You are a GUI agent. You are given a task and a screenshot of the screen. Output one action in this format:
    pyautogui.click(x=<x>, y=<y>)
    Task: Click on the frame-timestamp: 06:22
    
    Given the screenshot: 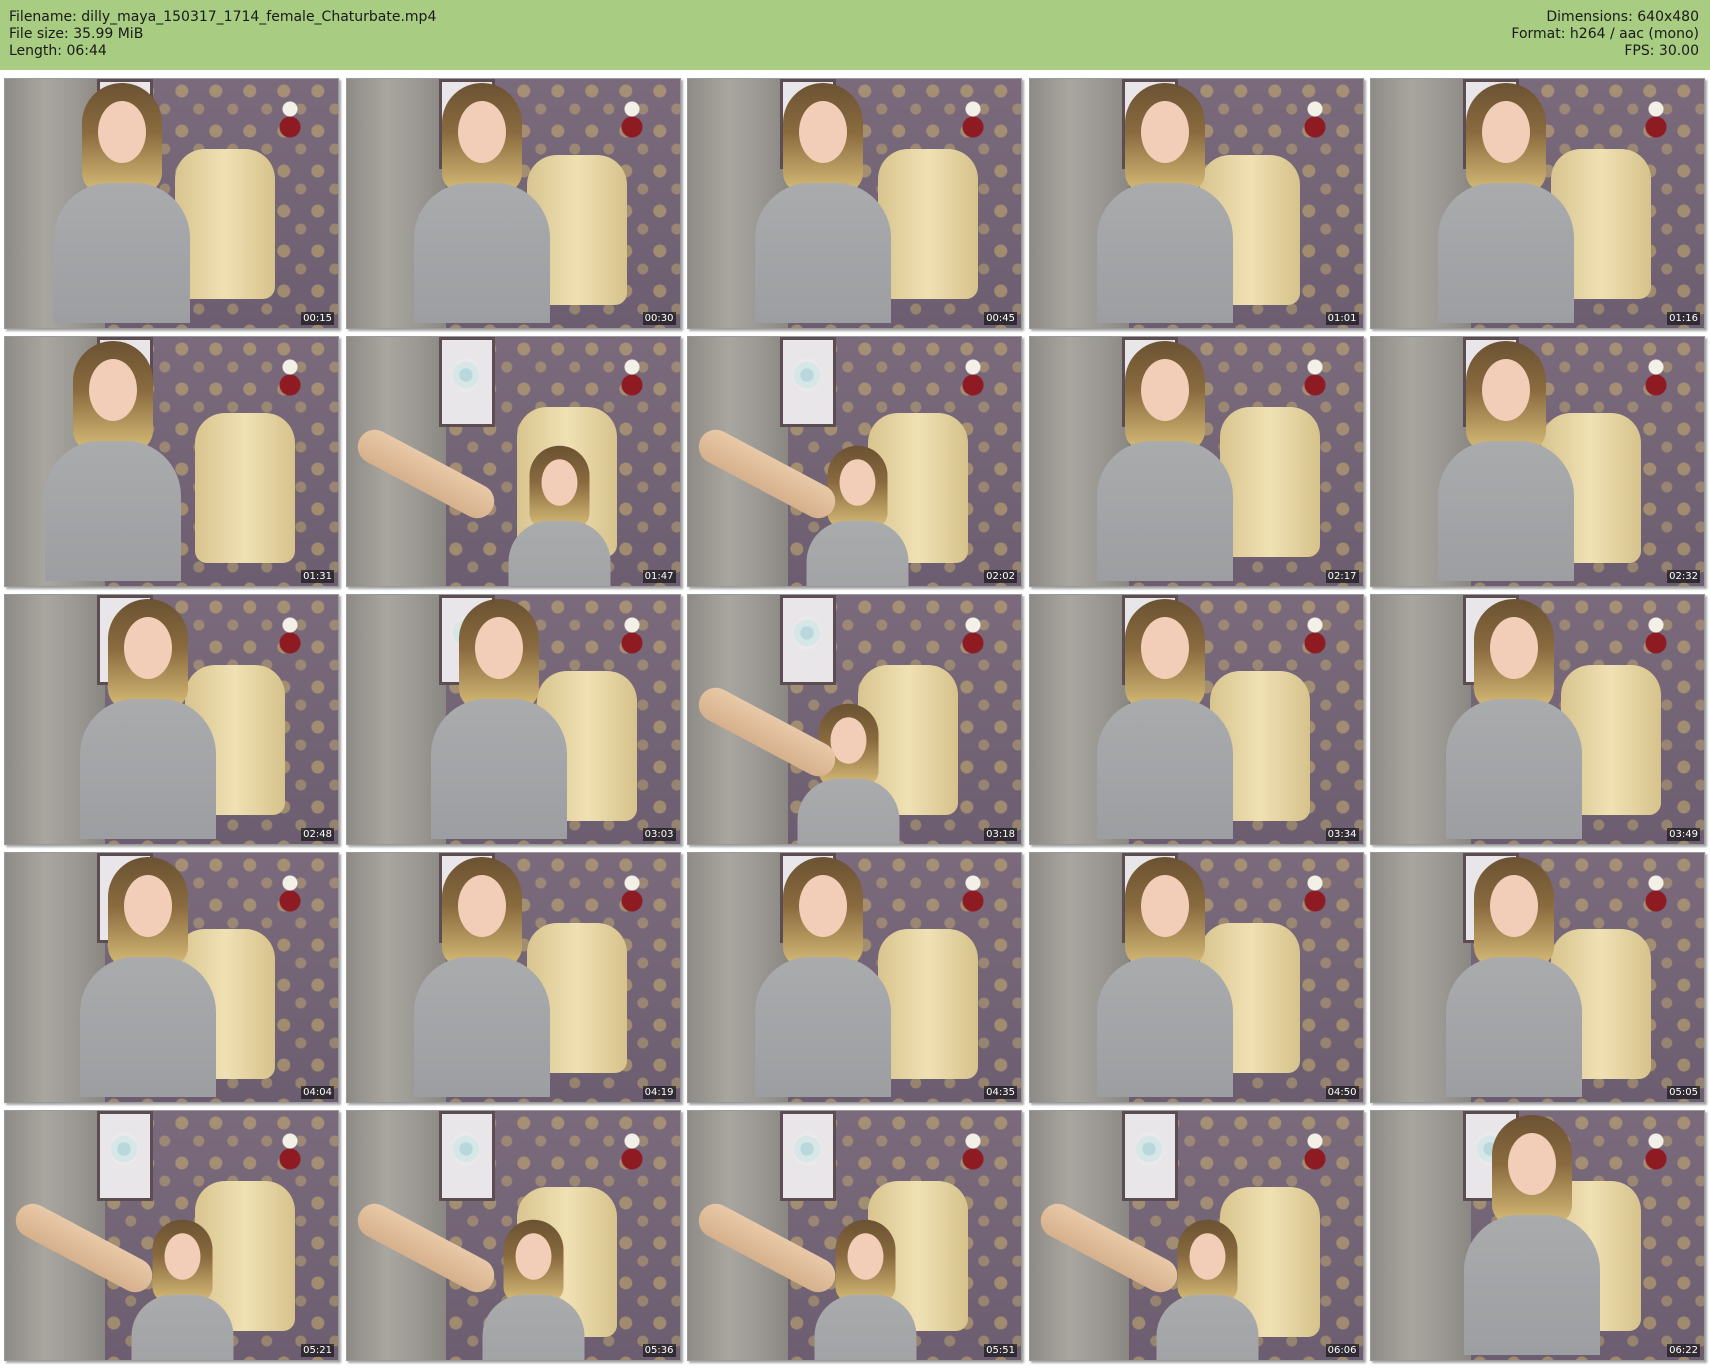 What is the action you would take?
    pyautogui.click(x=1683, y=1350)
    